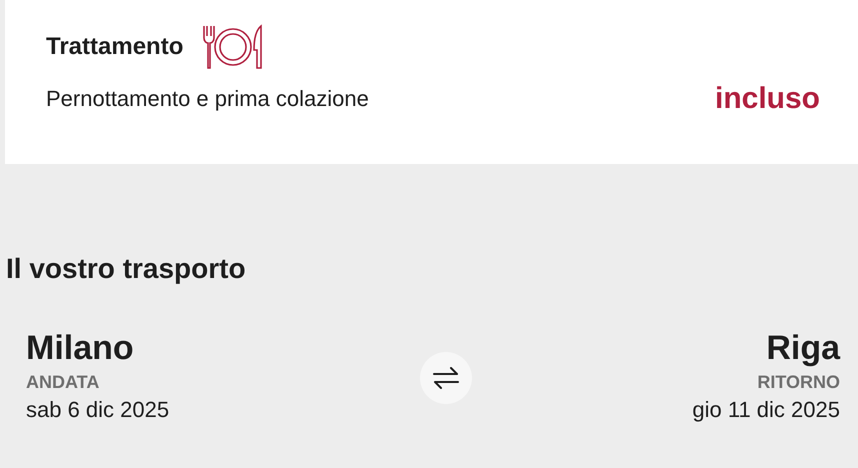 The height and width of the screenshot is (468, 858). I want to click on leg-label: ANDATA, so click(63, 382).